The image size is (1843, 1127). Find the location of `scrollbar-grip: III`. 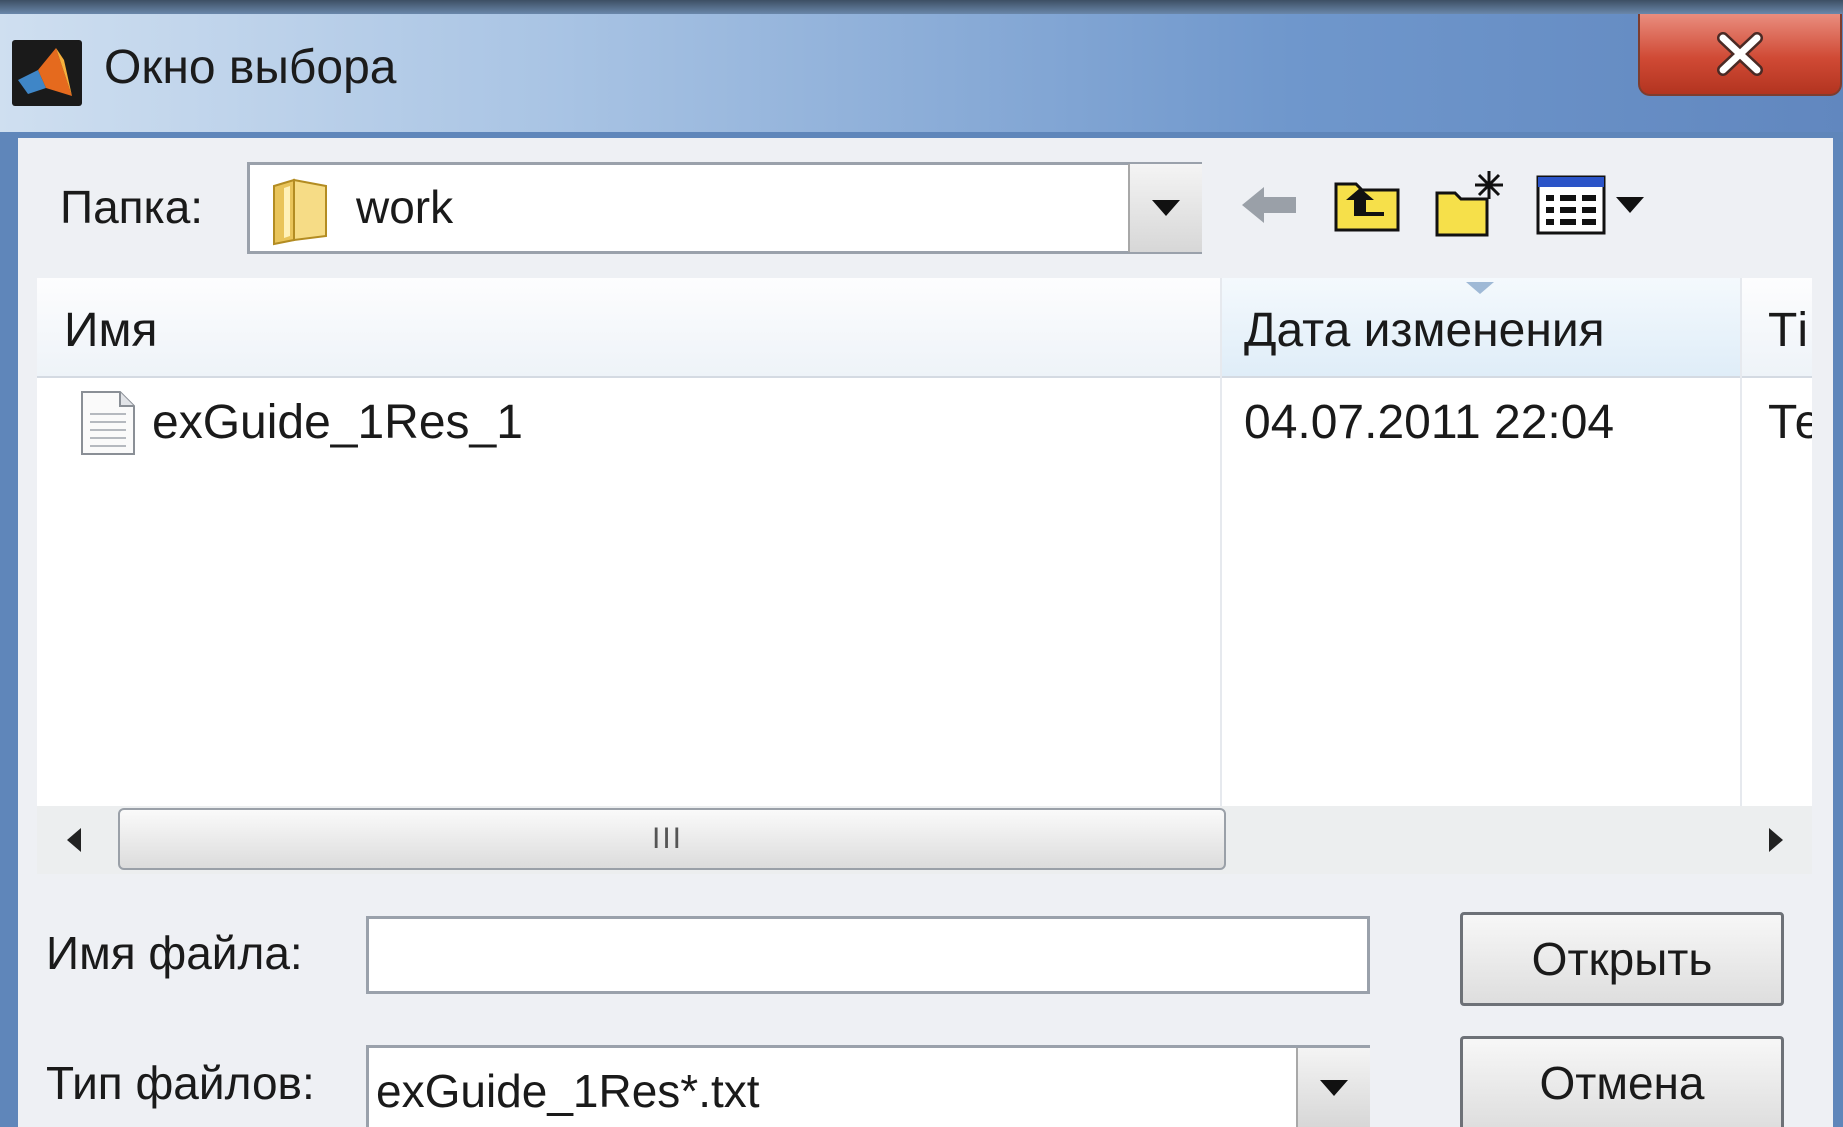

scrollbar-grip: III is located at coordinates (668, 838).